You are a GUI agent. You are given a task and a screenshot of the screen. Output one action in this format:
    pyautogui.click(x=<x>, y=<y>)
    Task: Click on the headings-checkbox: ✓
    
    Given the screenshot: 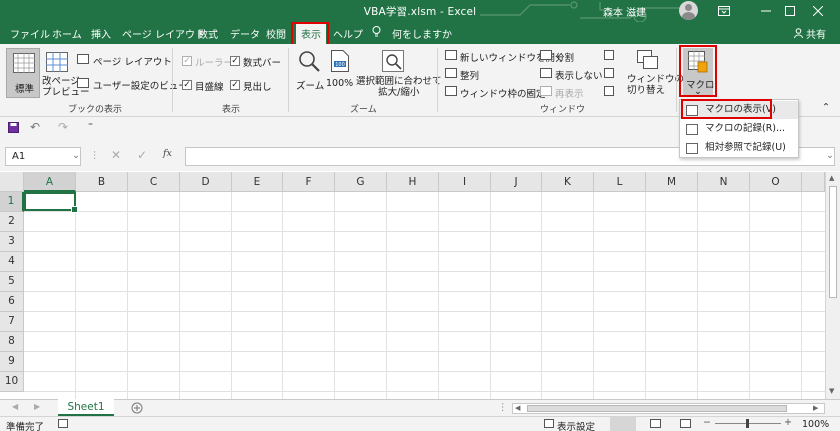 What is the action you would take?
    pyautogui.click(x=235, y=85)
    